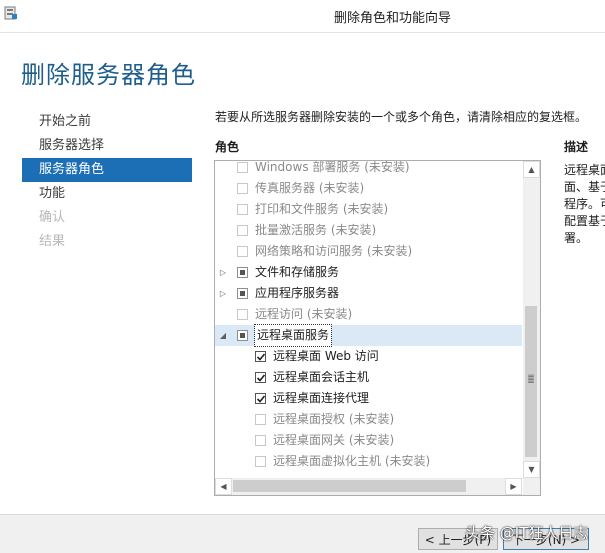 This screenshot has height=553, width=605. What do you see at coordinates (352, 461) in the screenshot?
I see `role-label: 远程桌面虚拟化主机 (未安装)` at bounding box center [352, 461].